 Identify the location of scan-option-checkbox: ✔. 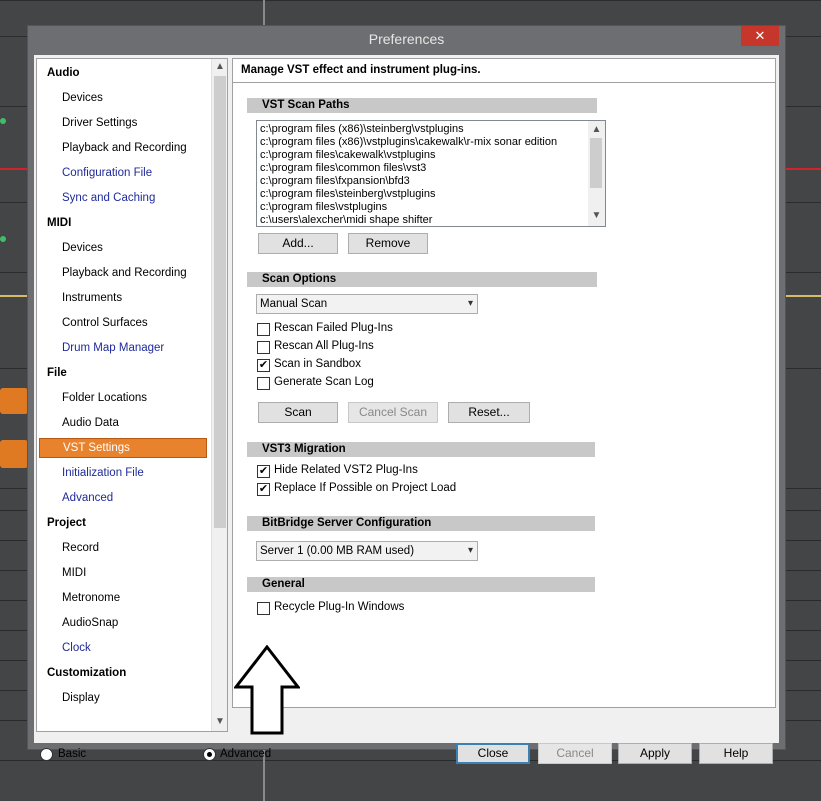
(263, 365).